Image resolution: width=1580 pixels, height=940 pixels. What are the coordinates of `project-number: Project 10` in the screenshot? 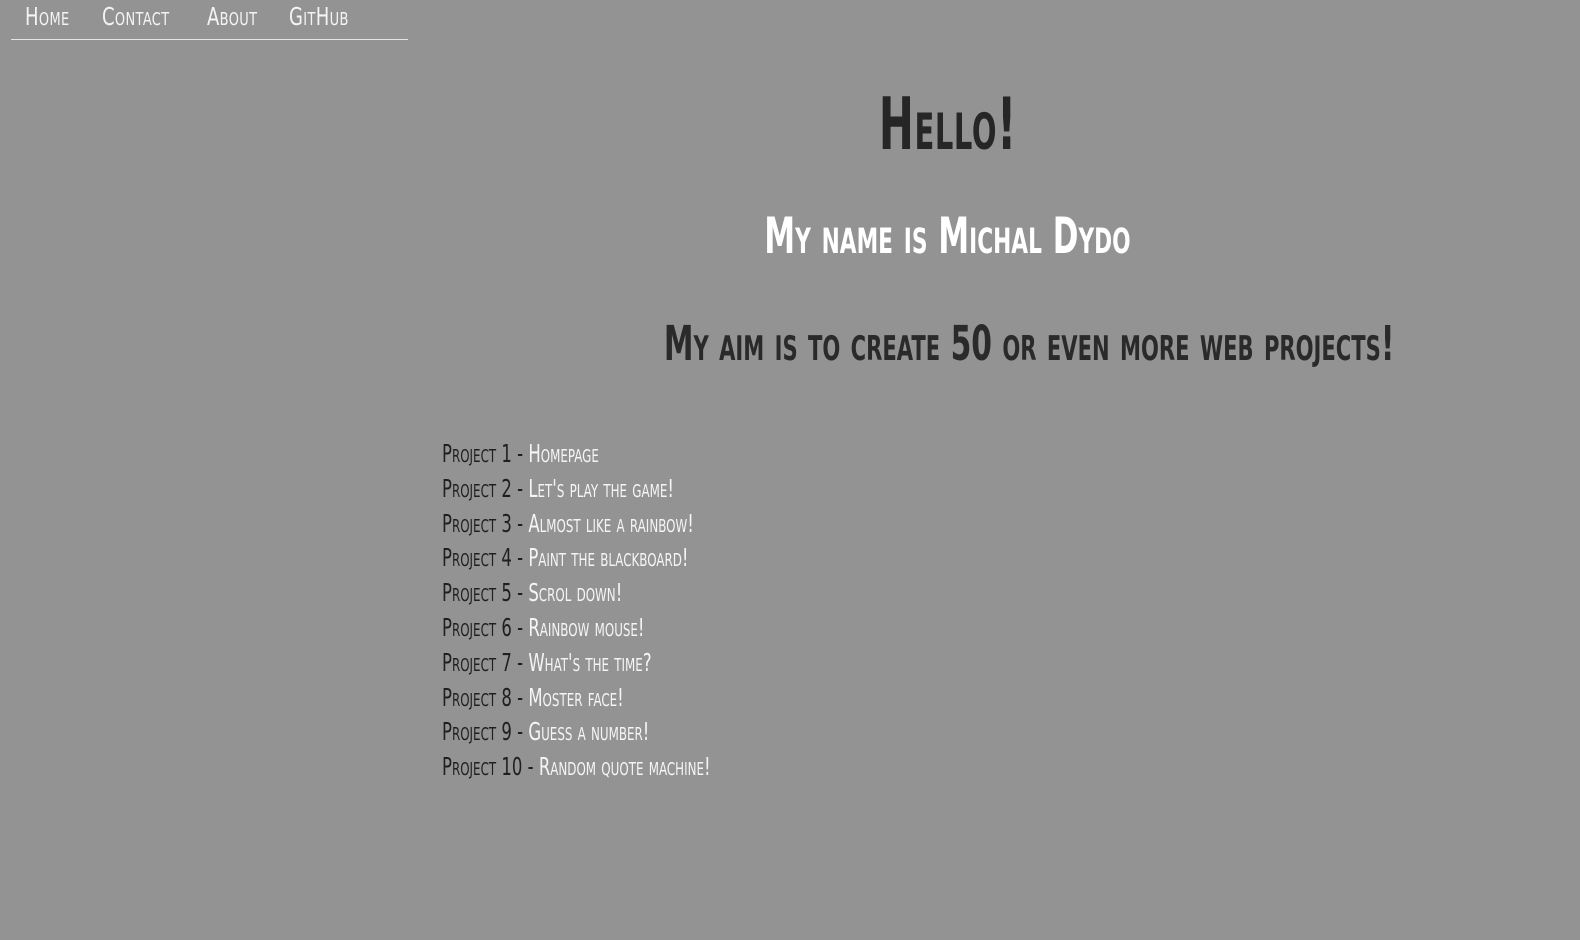 It's located at (482, 767).